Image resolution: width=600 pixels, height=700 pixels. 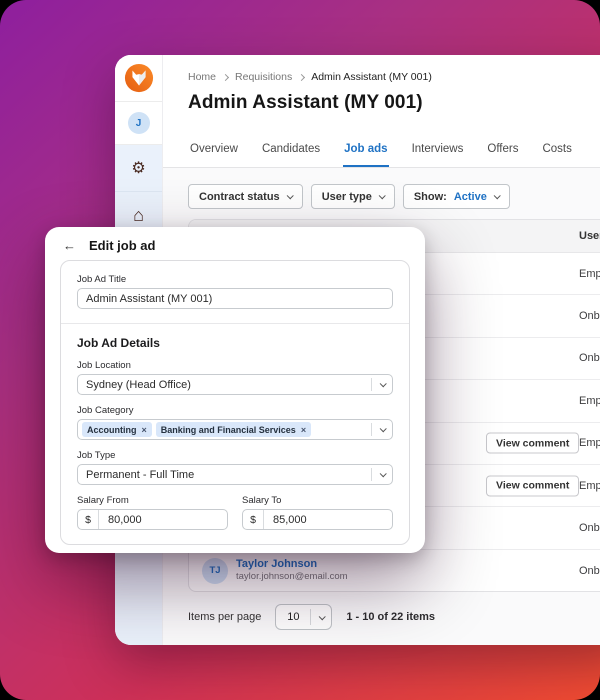 I want to click on breadcrumb-requisitions: Requisitions, so click(x=263, y=77).